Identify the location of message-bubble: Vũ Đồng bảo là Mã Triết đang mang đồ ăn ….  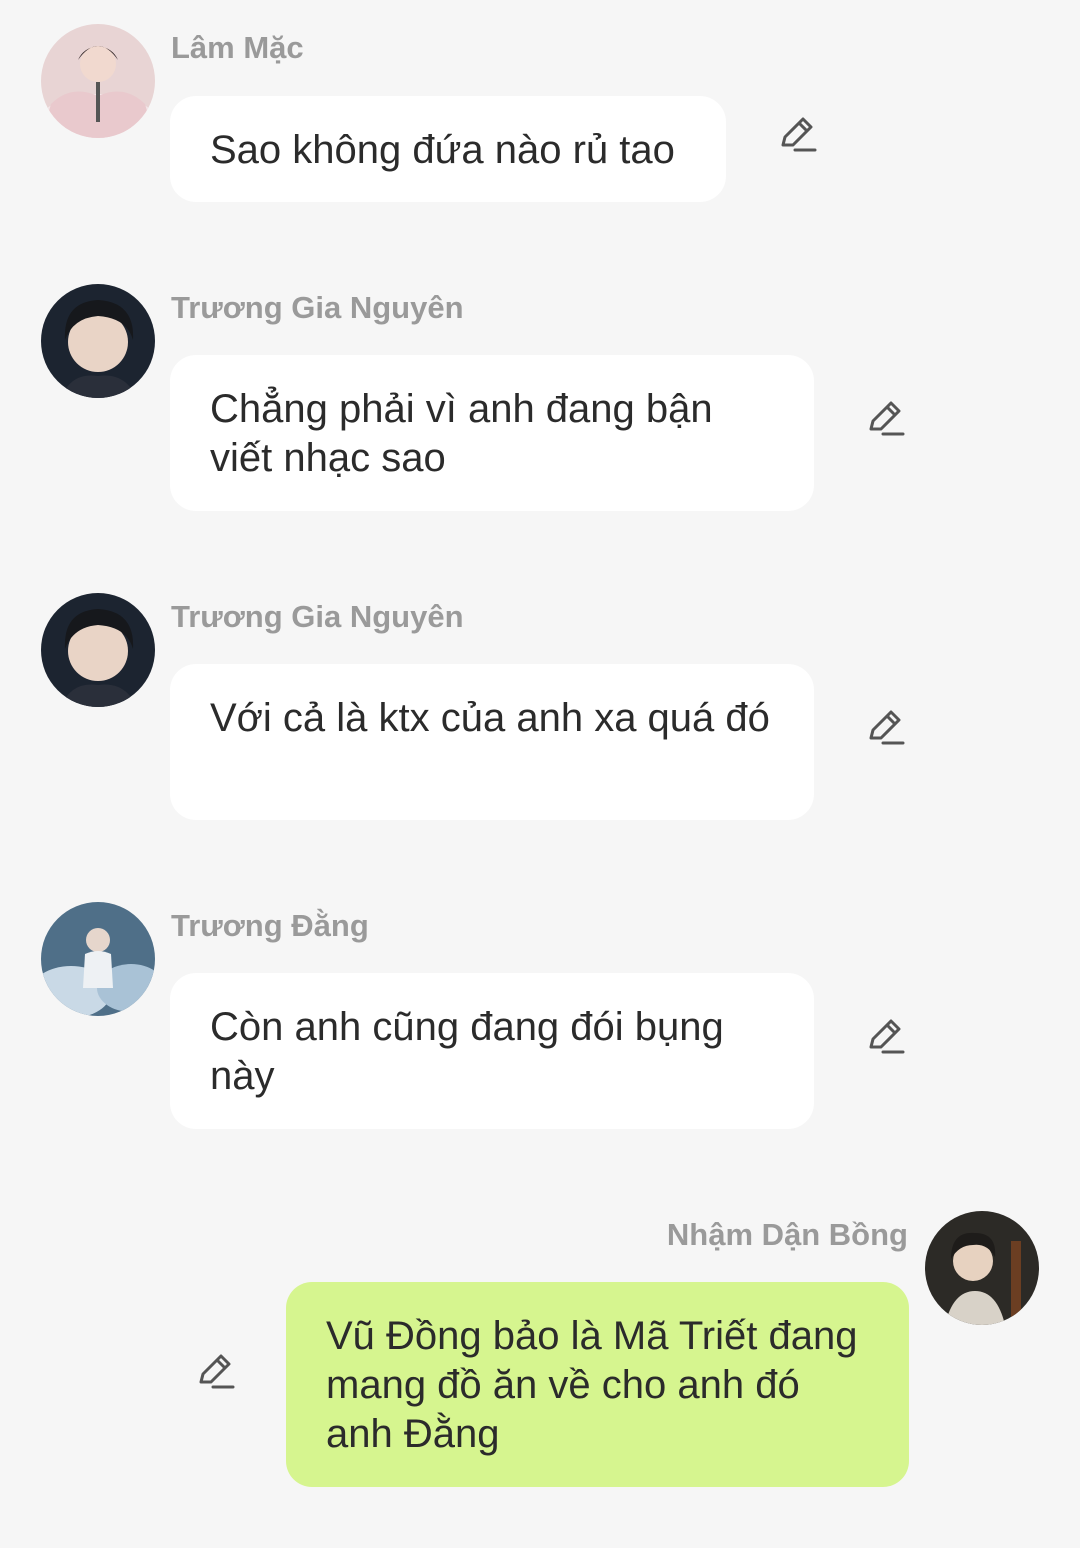
(597, 1384).